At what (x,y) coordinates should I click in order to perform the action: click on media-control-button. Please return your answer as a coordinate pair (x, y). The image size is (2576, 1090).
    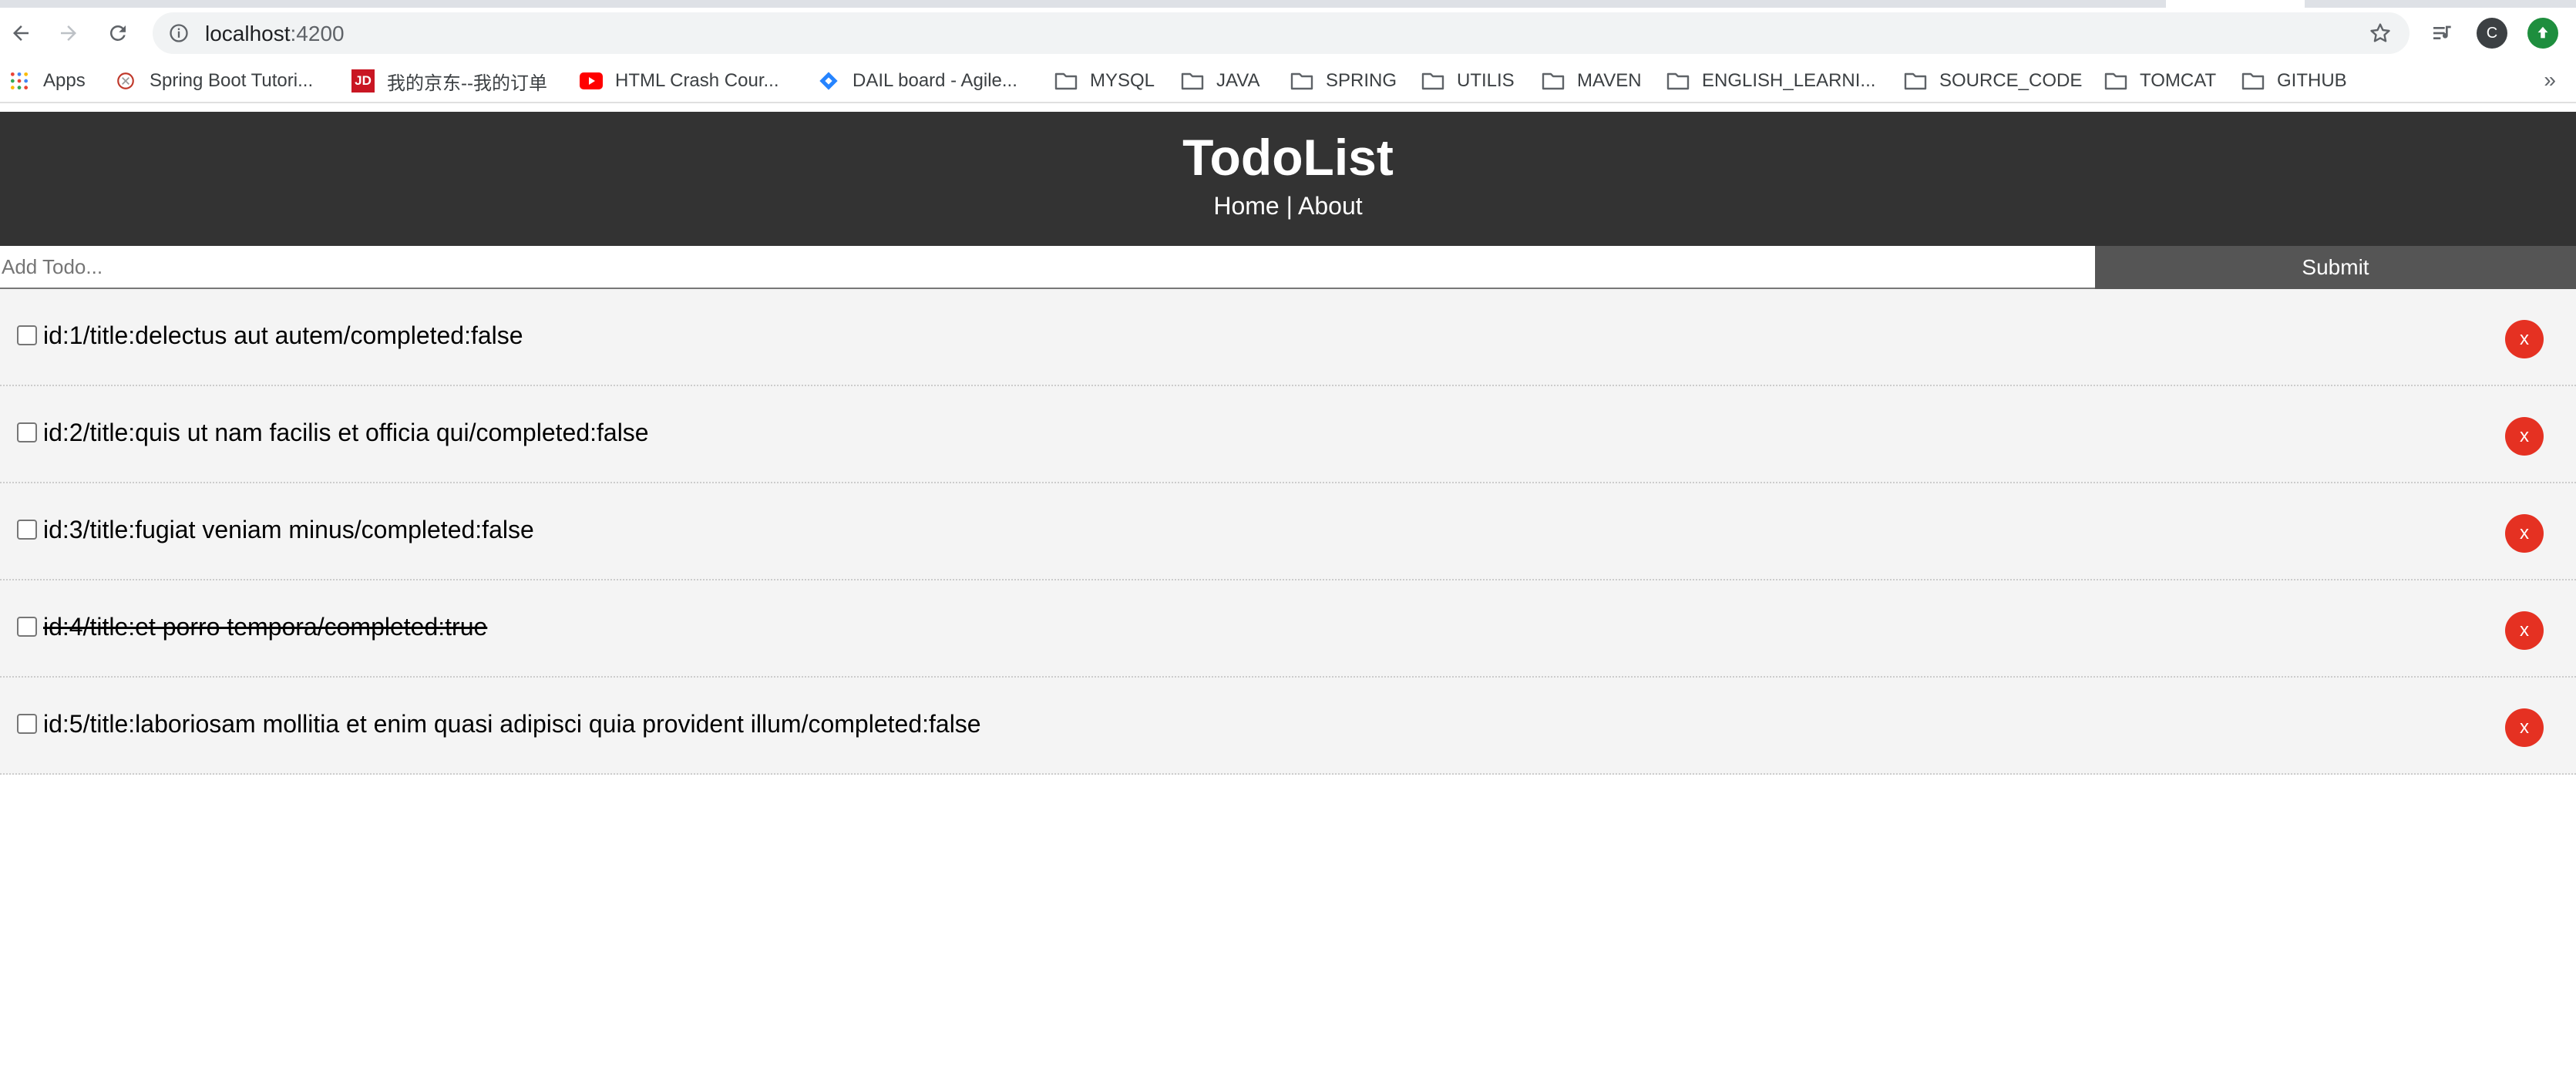
    Looking at the image, I should click on (2442, 33).